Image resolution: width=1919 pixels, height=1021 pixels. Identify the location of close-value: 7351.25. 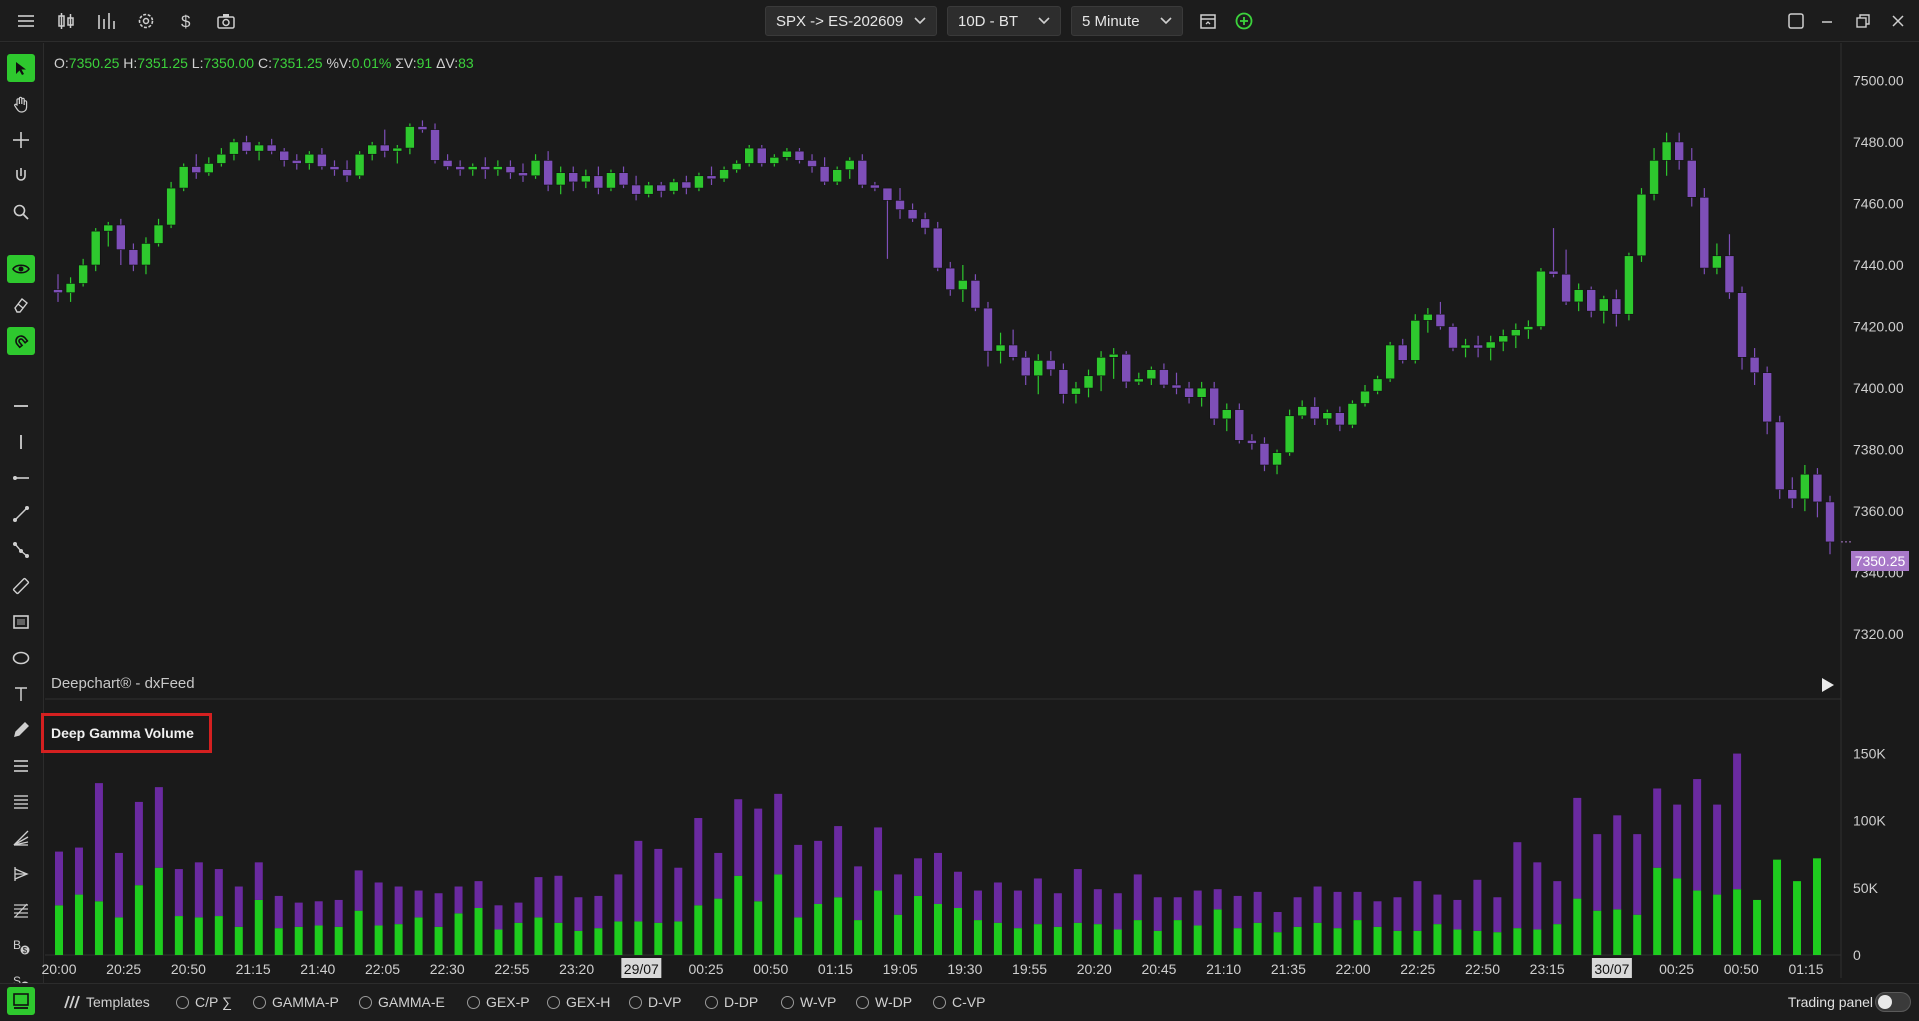
(297, 63).